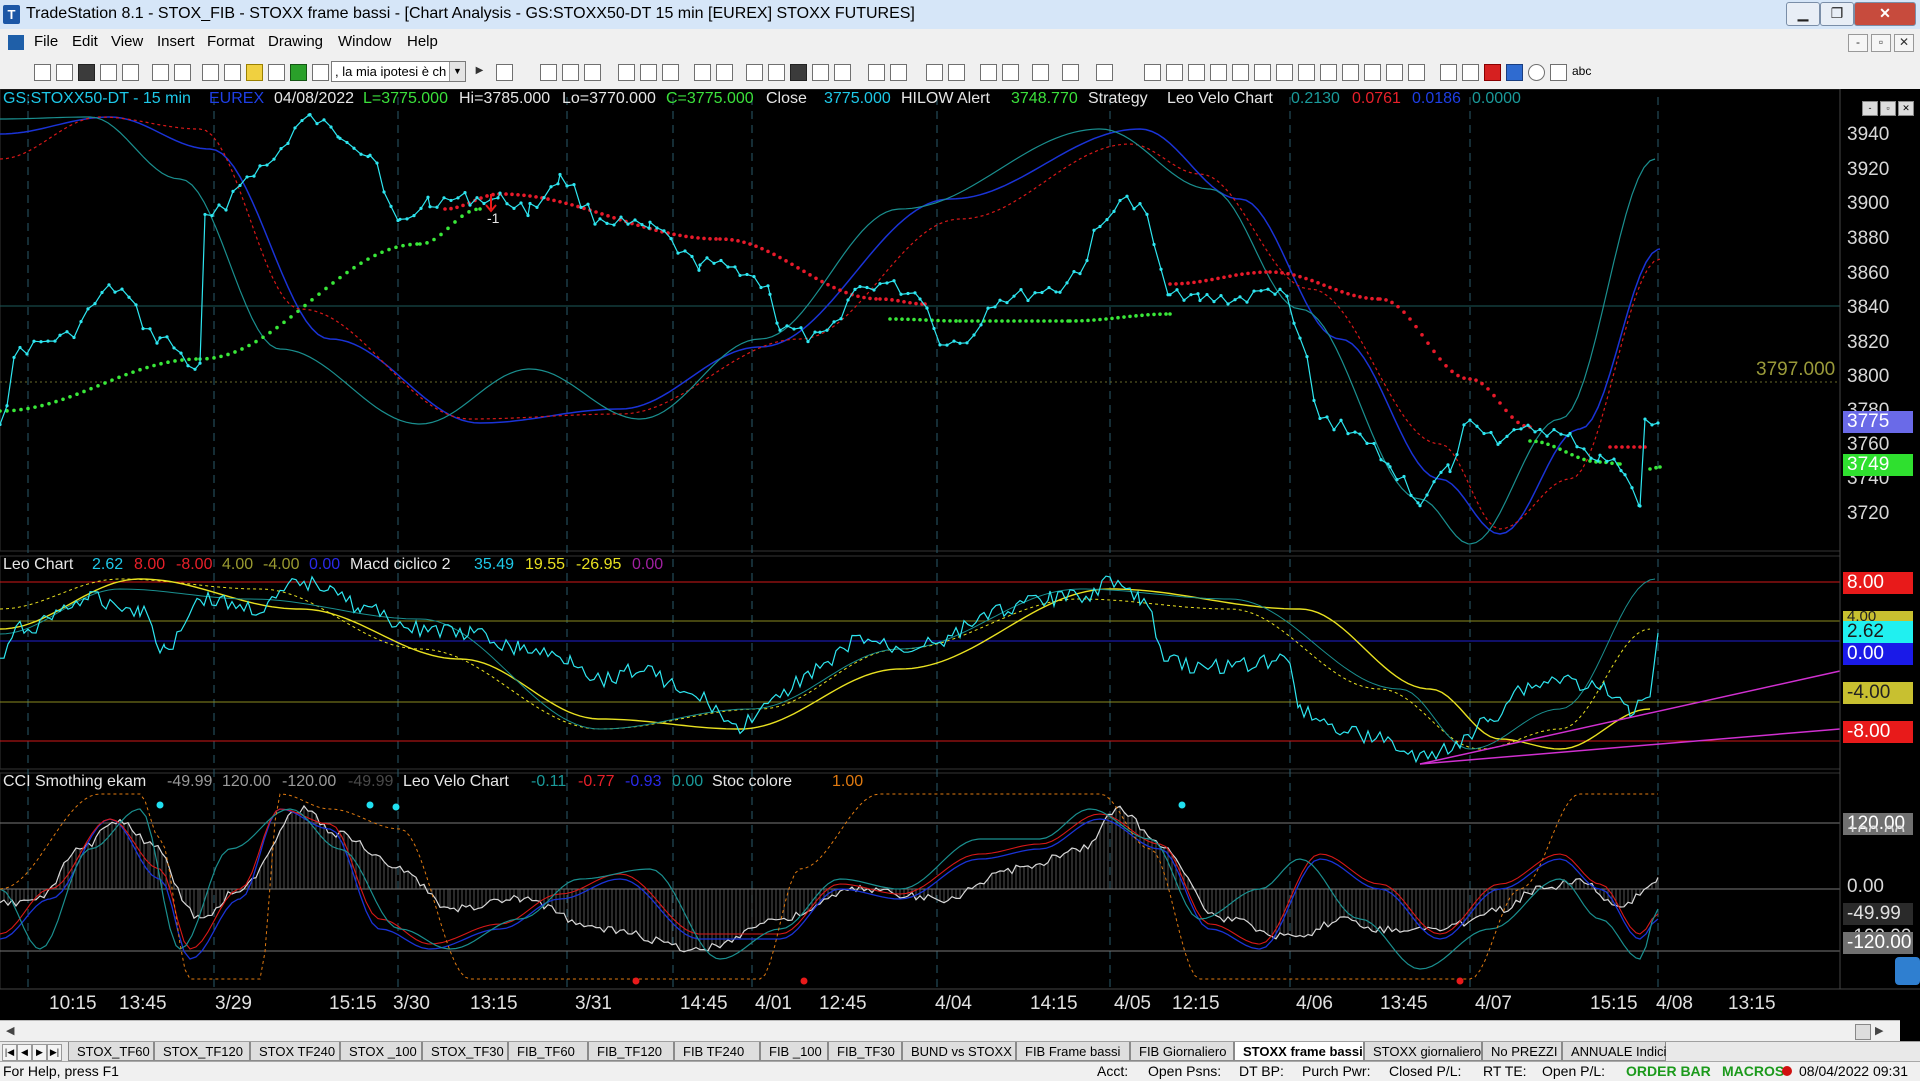 The image size is (1920, 1081). I want to click on macros-toggle: MACROS, so click(1753, 1071).